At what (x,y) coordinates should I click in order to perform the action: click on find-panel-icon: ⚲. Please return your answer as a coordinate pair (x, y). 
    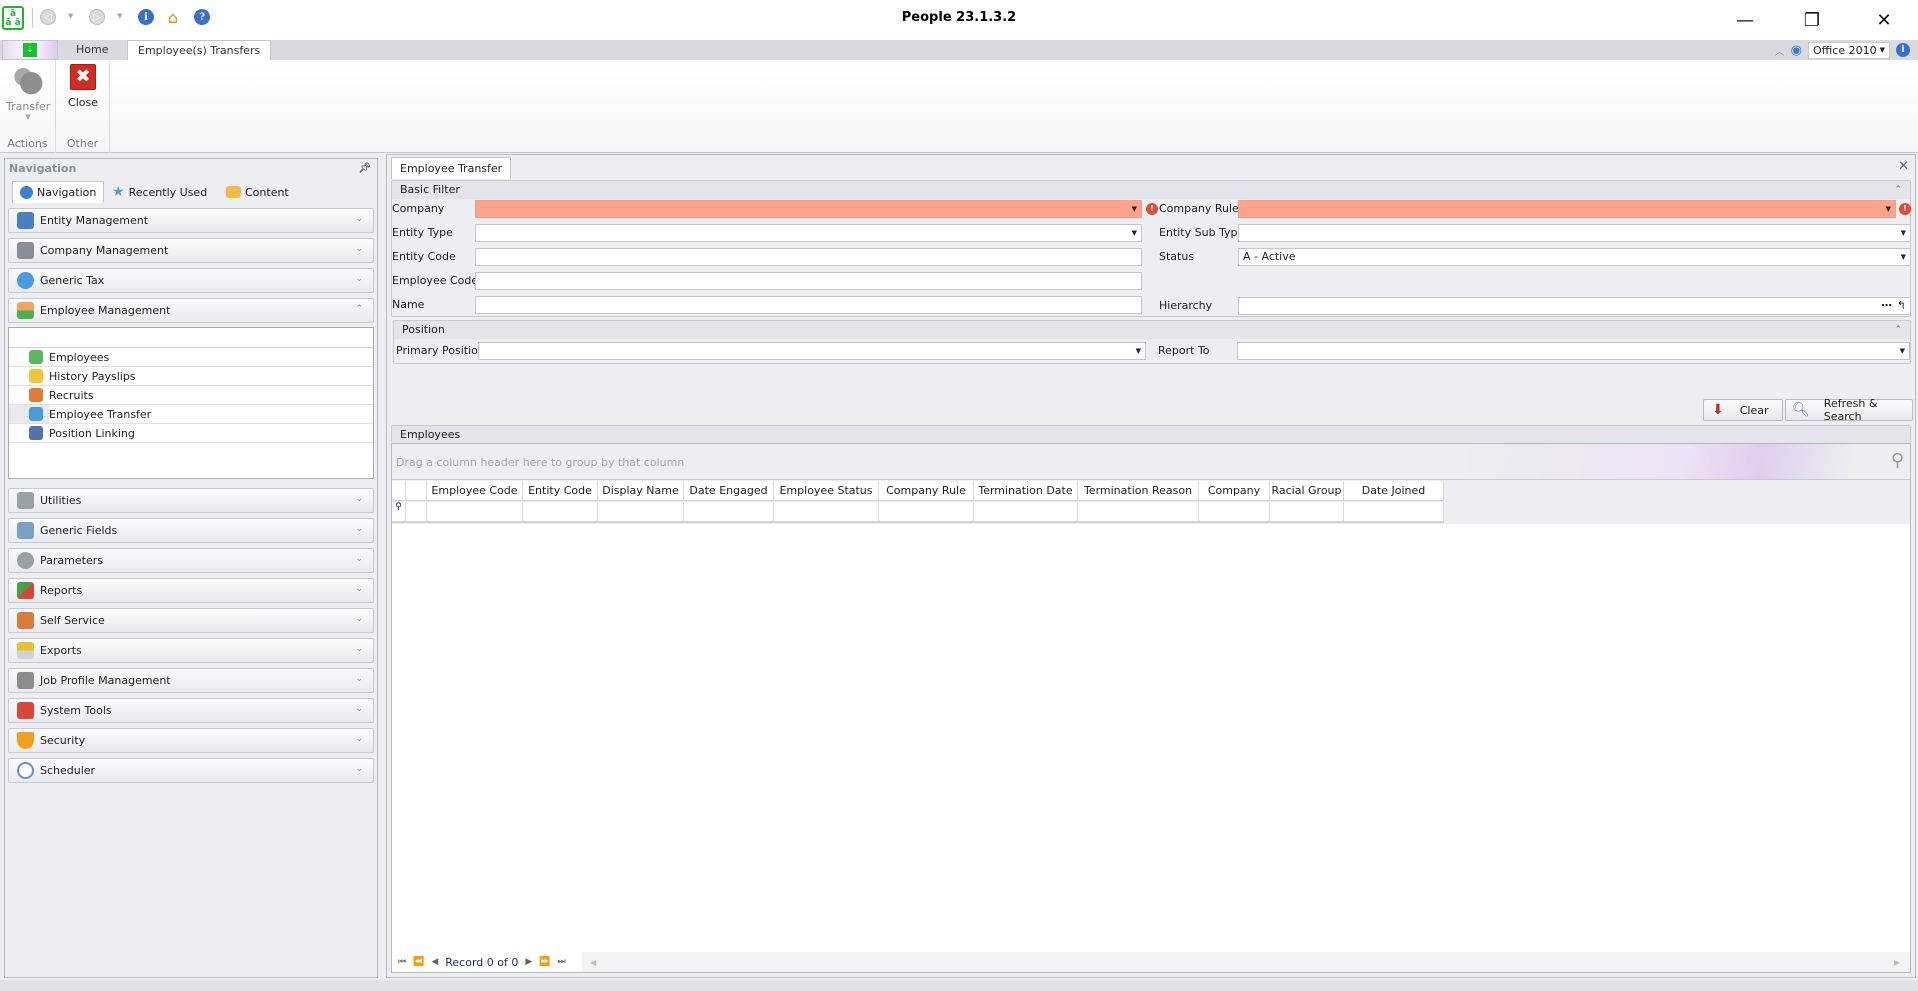
    Looking at the image, I should click on (1897, 460).